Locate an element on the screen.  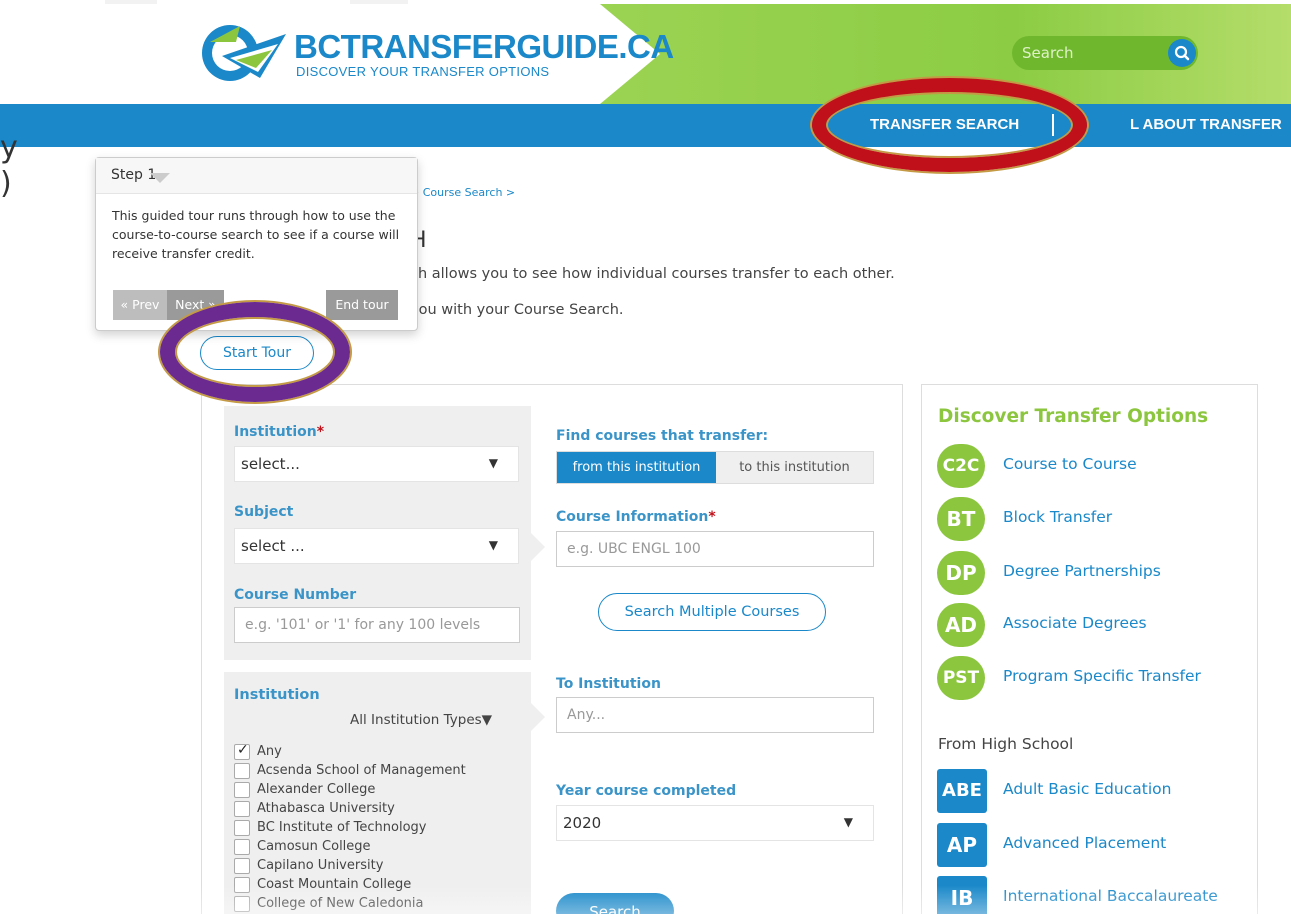
institution-types-dropdown: All Institution Types▼ is located at coordinates (421, 720).